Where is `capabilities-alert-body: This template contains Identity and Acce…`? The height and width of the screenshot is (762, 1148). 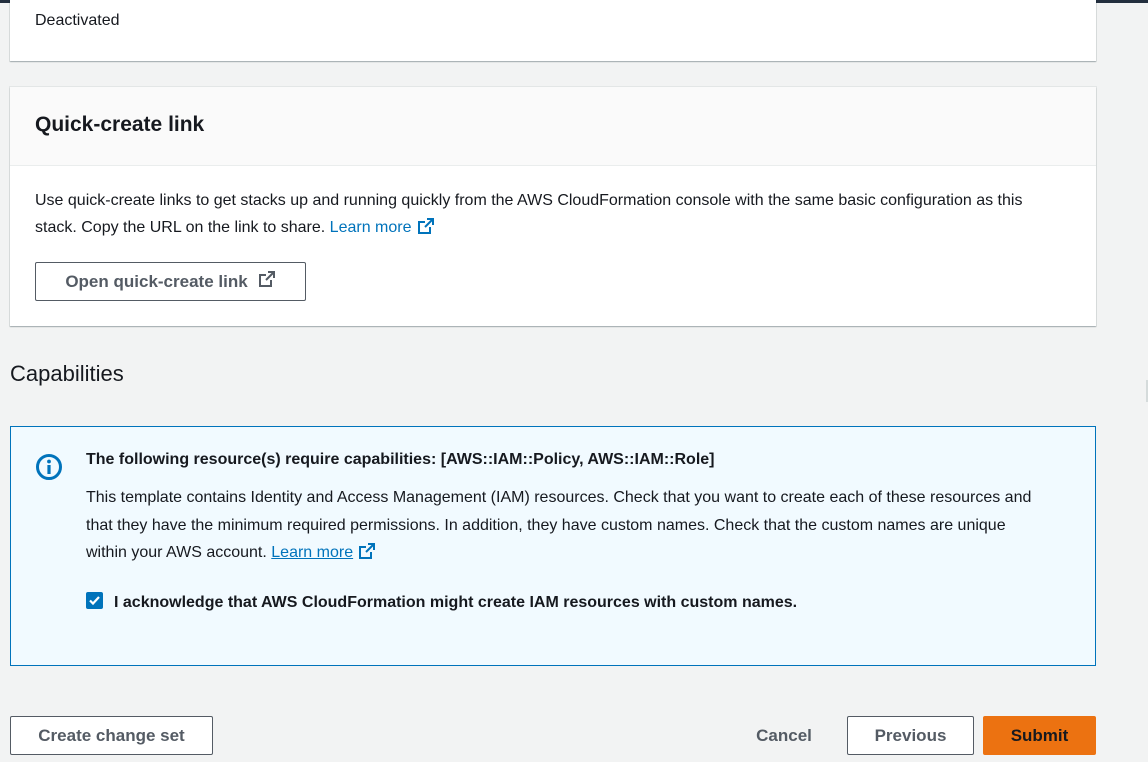
capabilities-alert-body: This template contains Identity and Acce… is located at coordinates (566, 527).